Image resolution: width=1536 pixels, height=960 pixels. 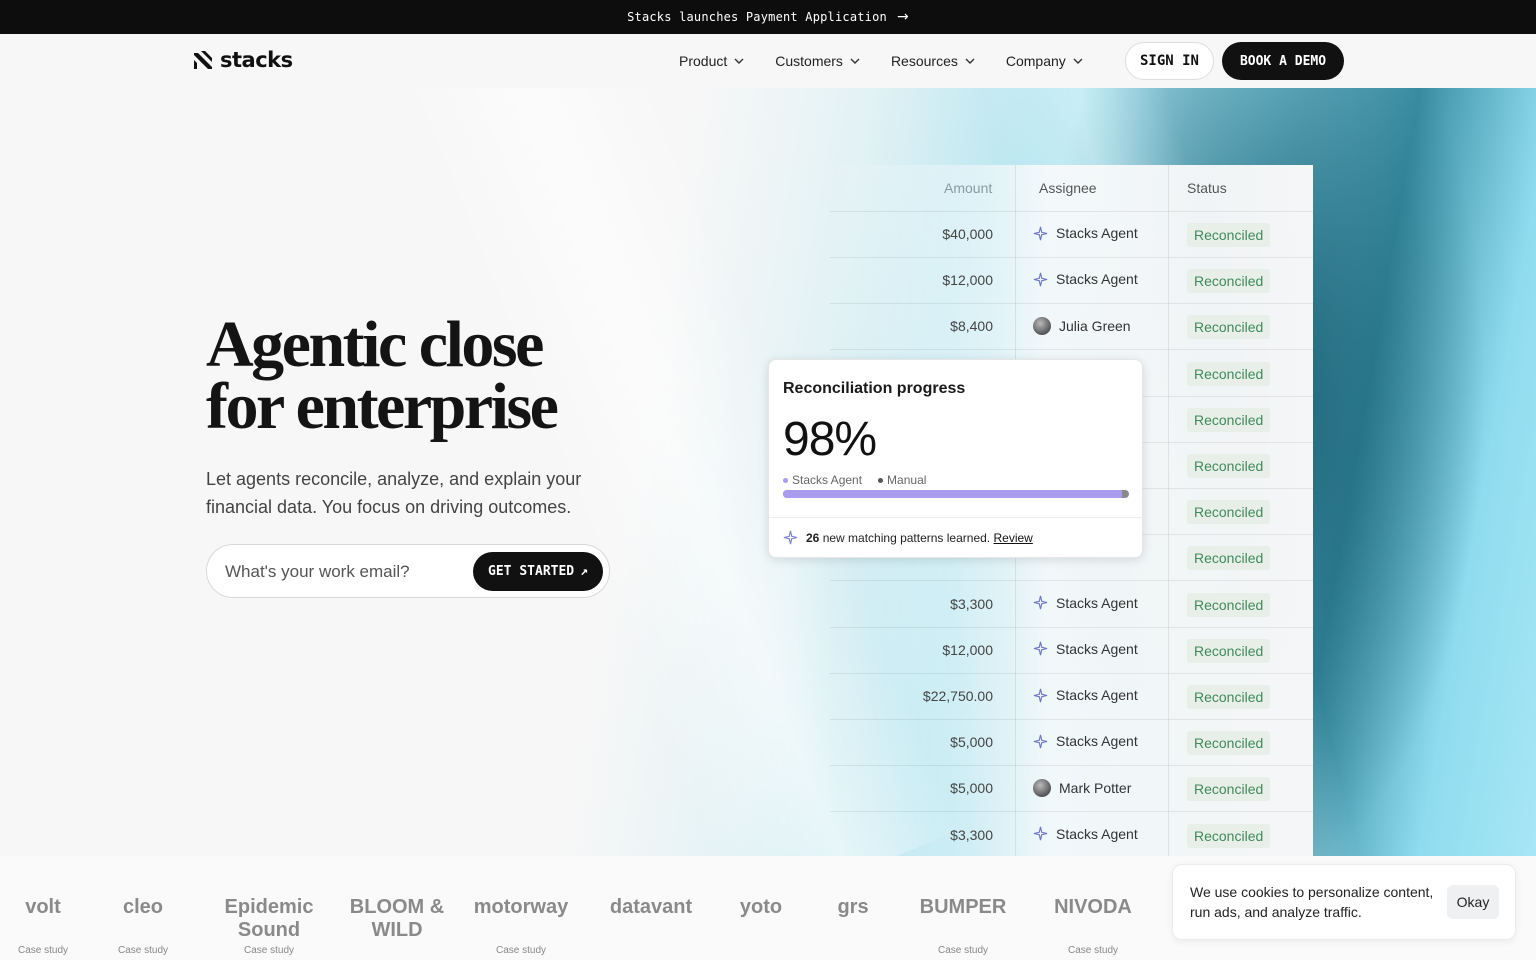 I want to click on amount-cell: $12,000, so click(x=967, y=649).